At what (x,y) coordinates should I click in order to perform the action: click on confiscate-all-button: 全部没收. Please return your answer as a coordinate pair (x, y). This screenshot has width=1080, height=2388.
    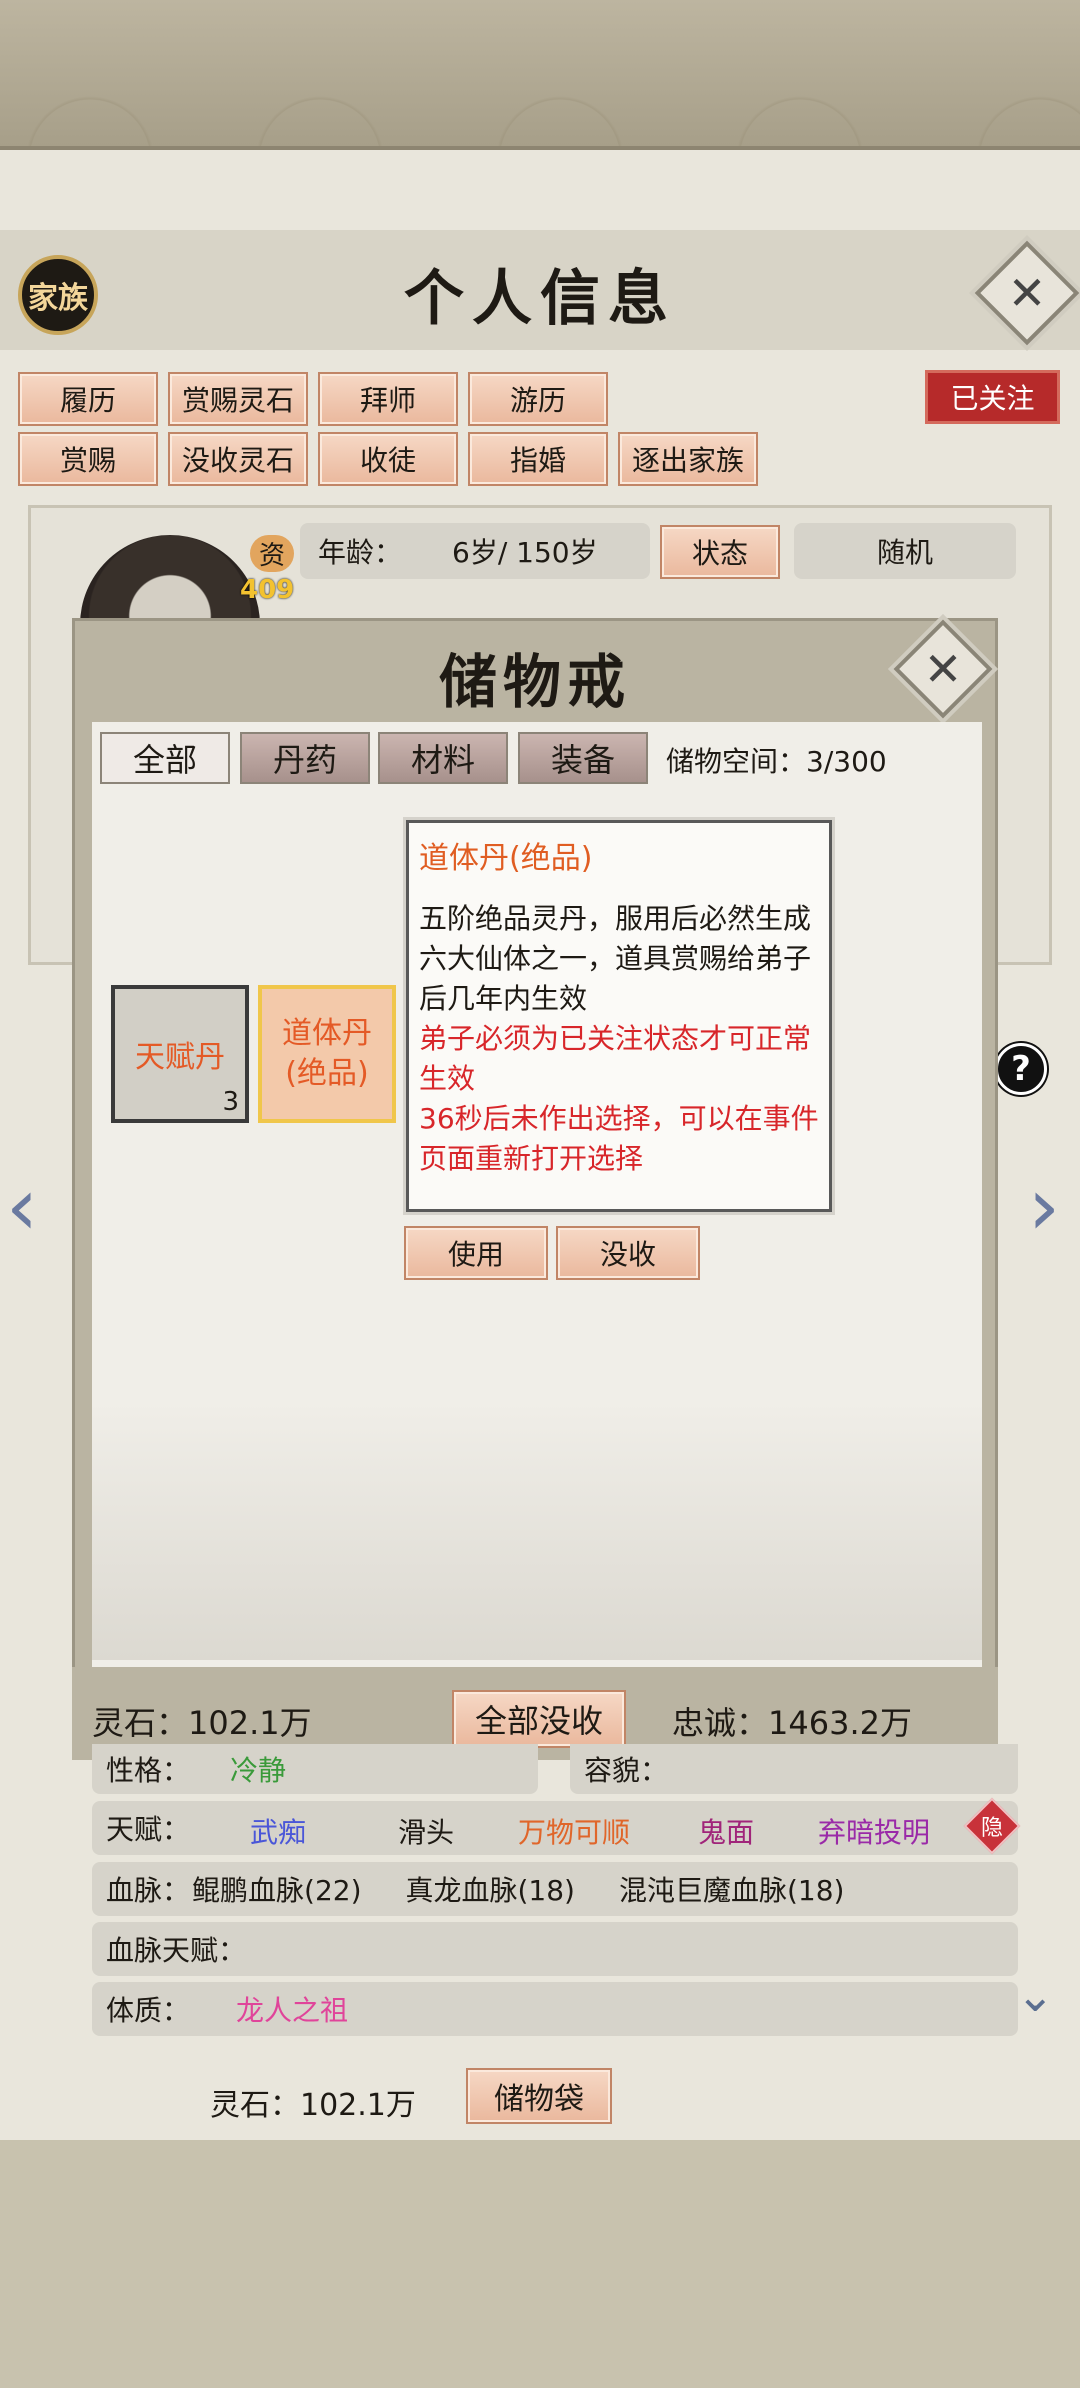
    Looking at the image, I should click on (539, 1719).